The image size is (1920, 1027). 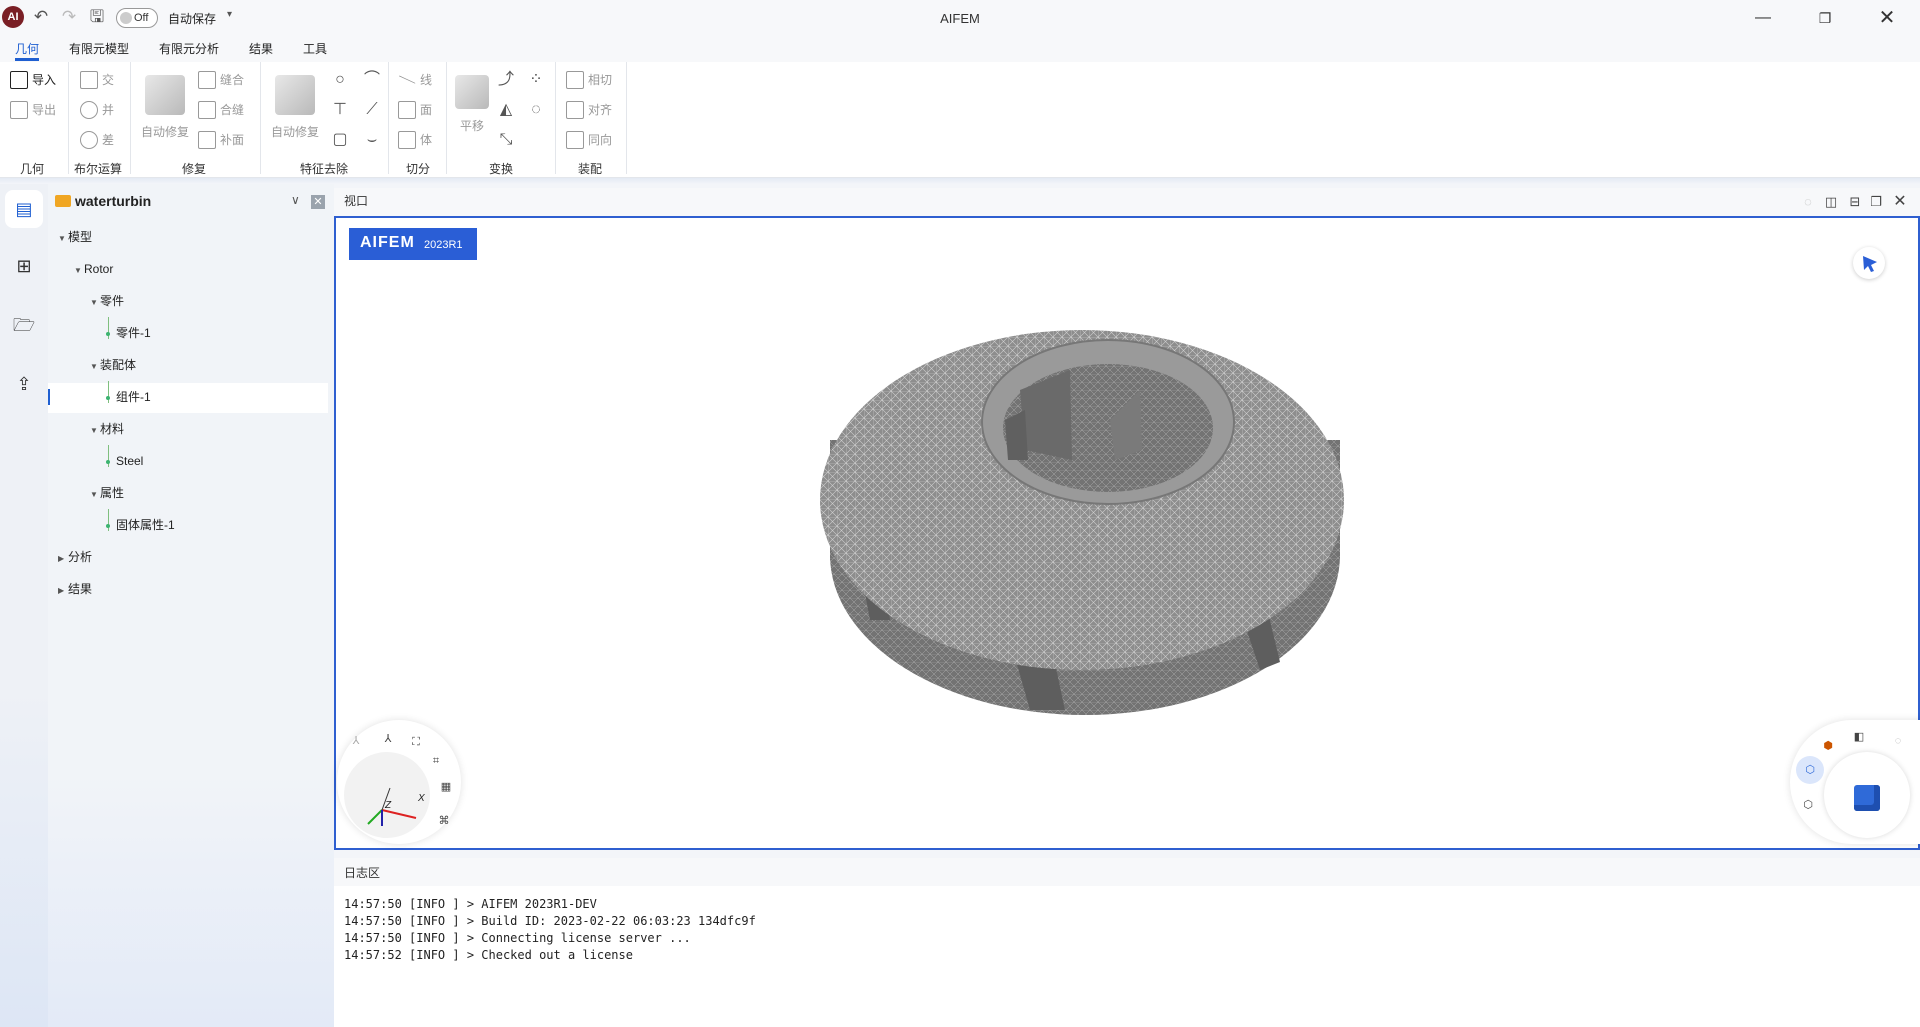 I want to click on group-label-geometry: 几何, so click(x=32, y=169).